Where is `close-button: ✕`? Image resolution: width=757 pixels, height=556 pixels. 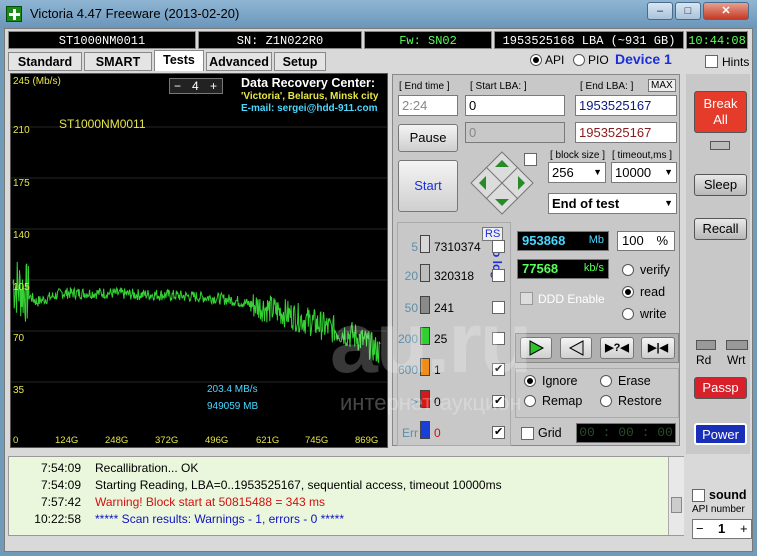
close-button: ✕ is located at coordinates (726, 11).